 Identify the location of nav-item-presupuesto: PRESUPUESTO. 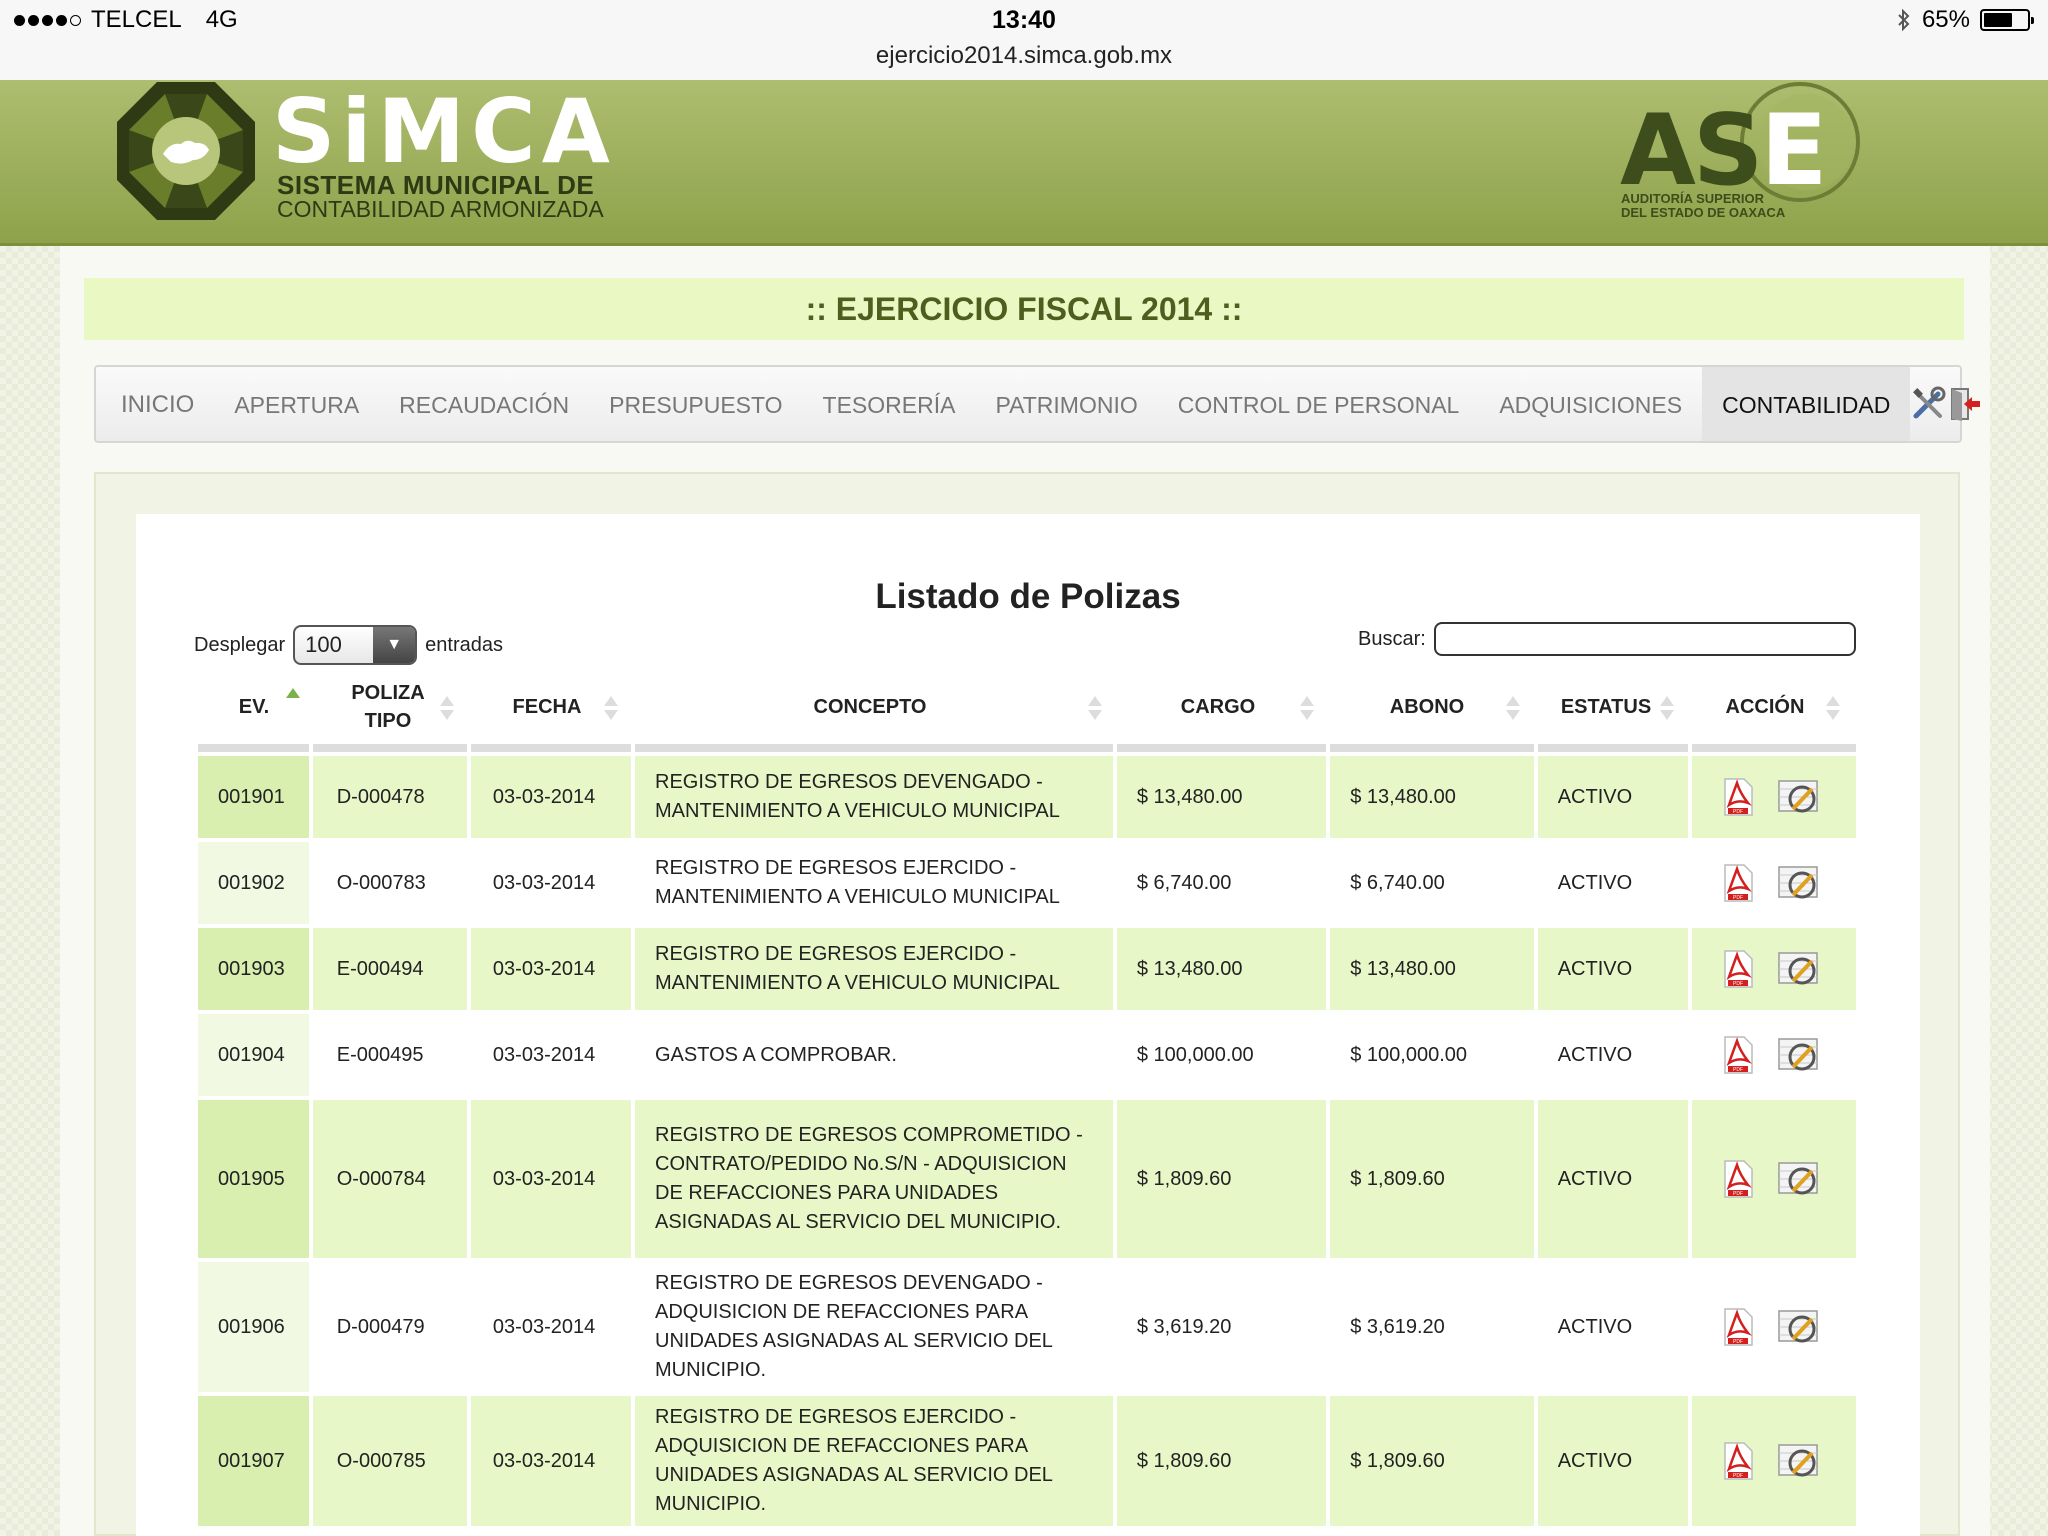
(695, 404).